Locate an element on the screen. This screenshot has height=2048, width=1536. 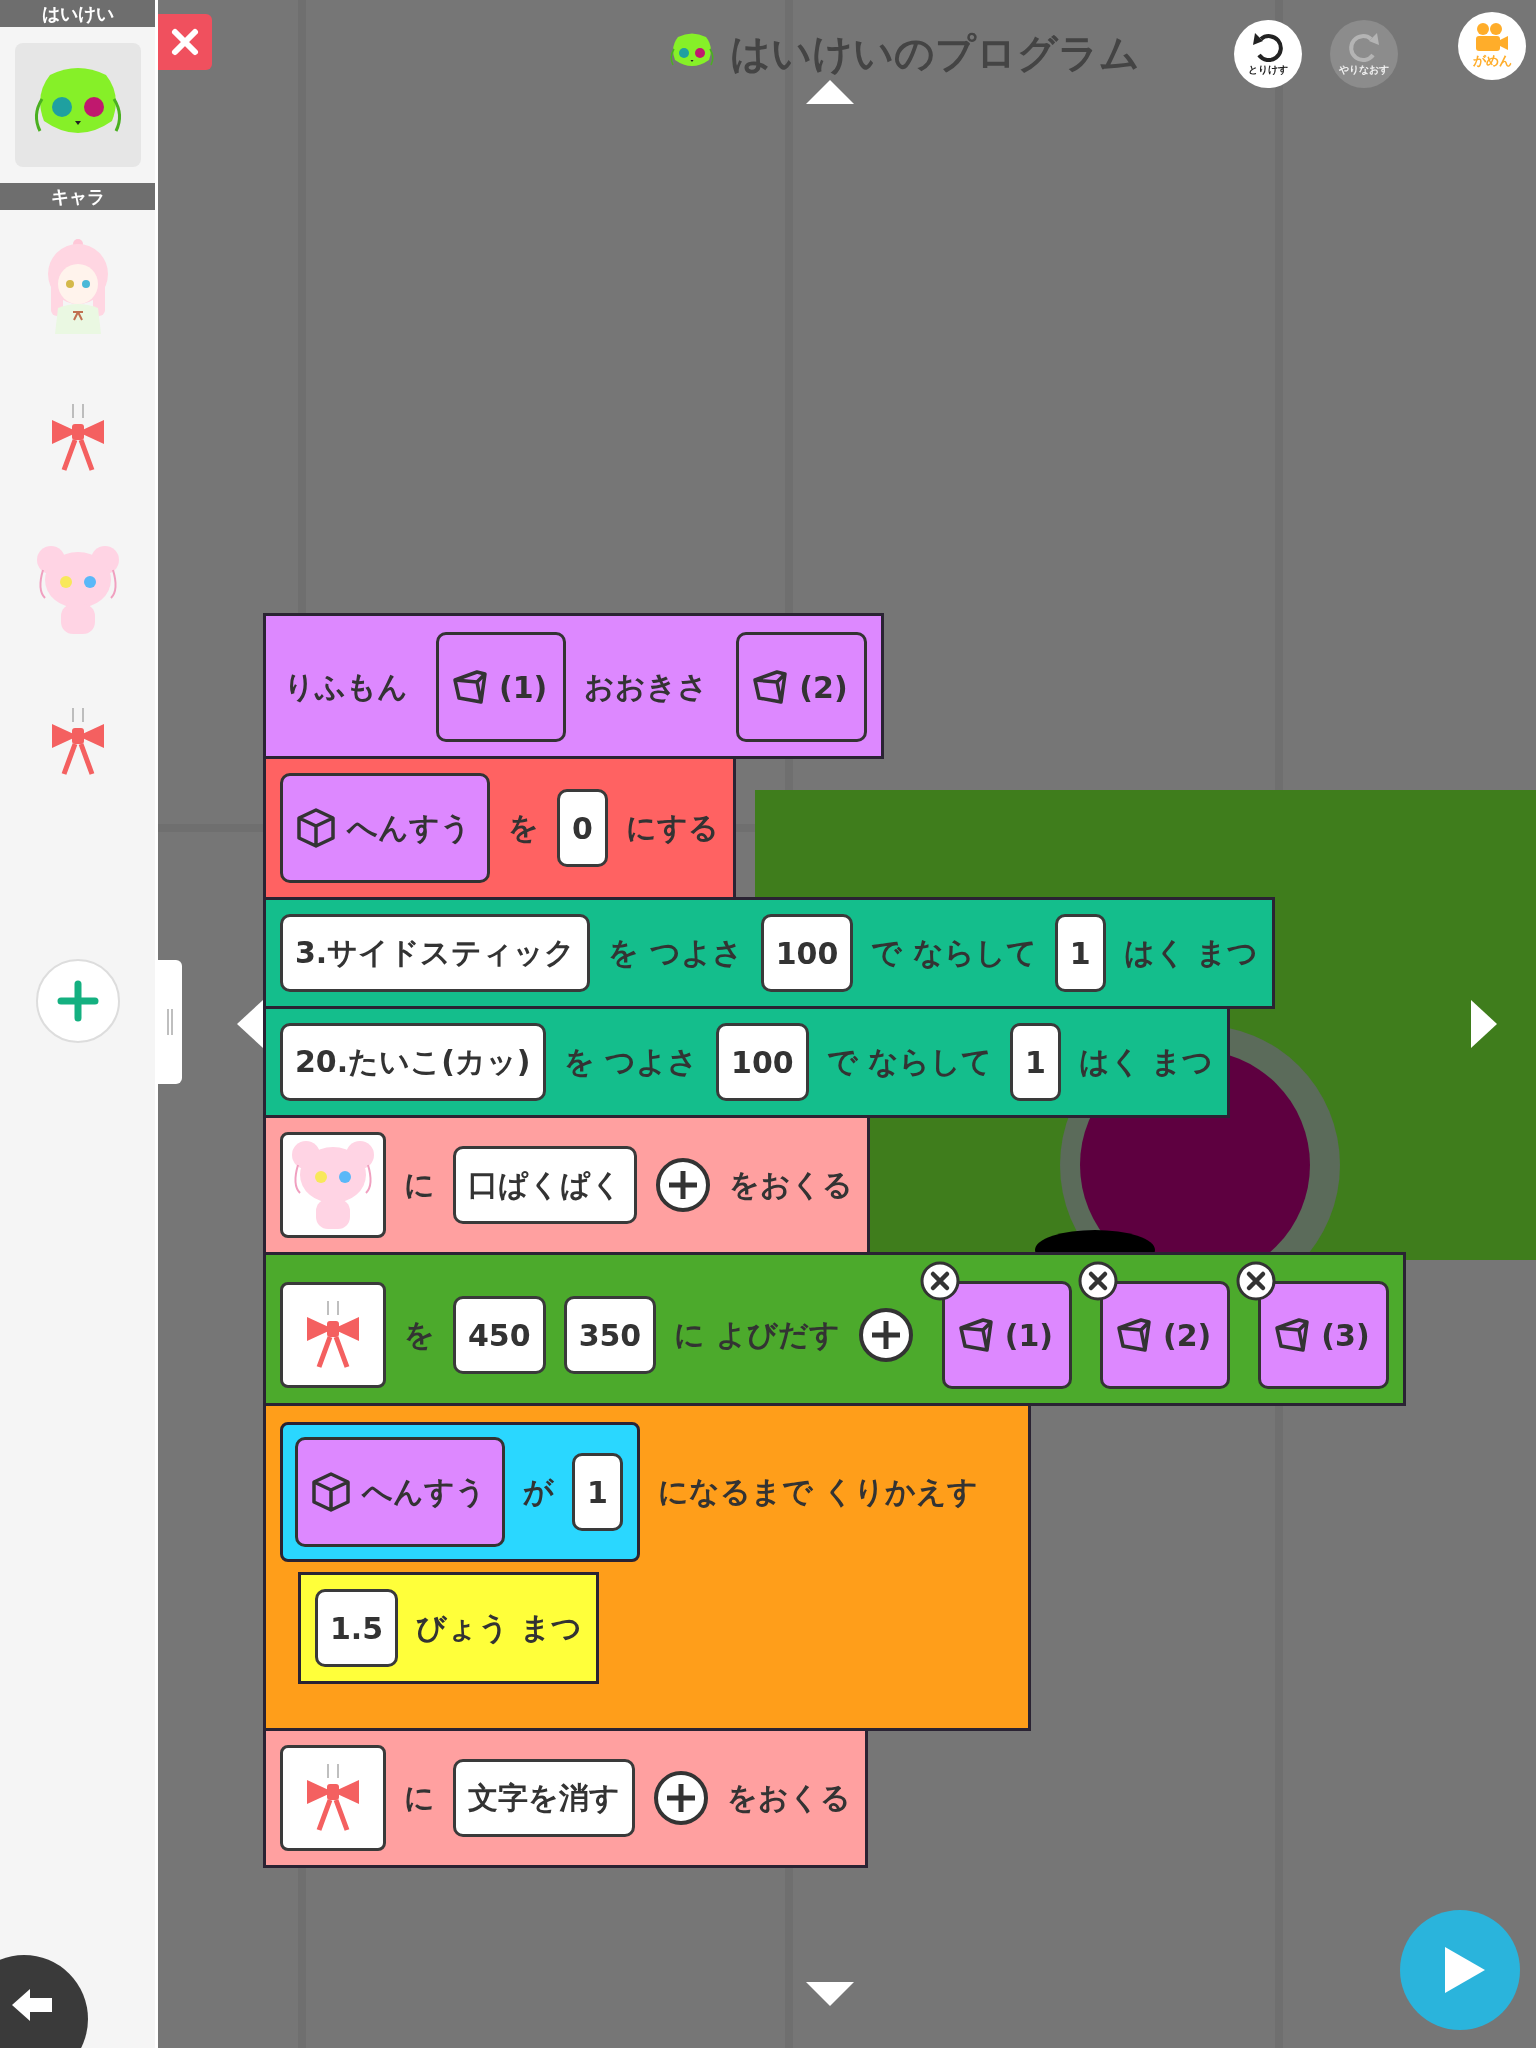
parameter-chip: (3) is located at coordinates (1323, 1335).